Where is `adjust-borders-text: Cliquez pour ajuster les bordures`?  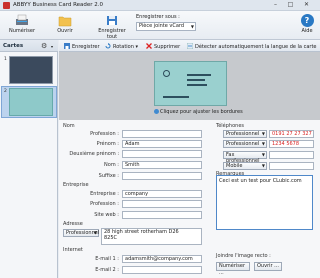 adjust-borders-text: Cliquez pour ajuster les bordures is located at coordinates (201, 112).